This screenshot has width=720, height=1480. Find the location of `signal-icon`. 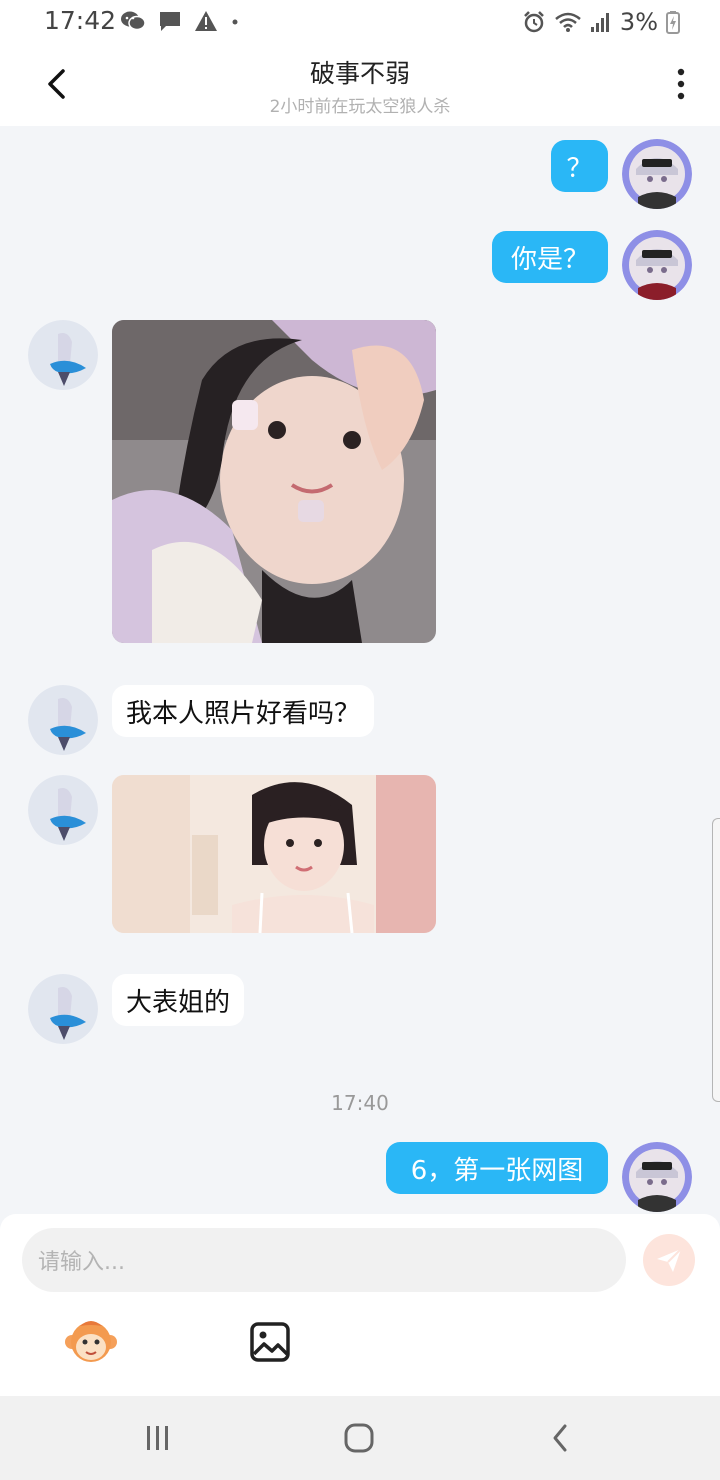

signal-icon is located at coordinates (599, 22).